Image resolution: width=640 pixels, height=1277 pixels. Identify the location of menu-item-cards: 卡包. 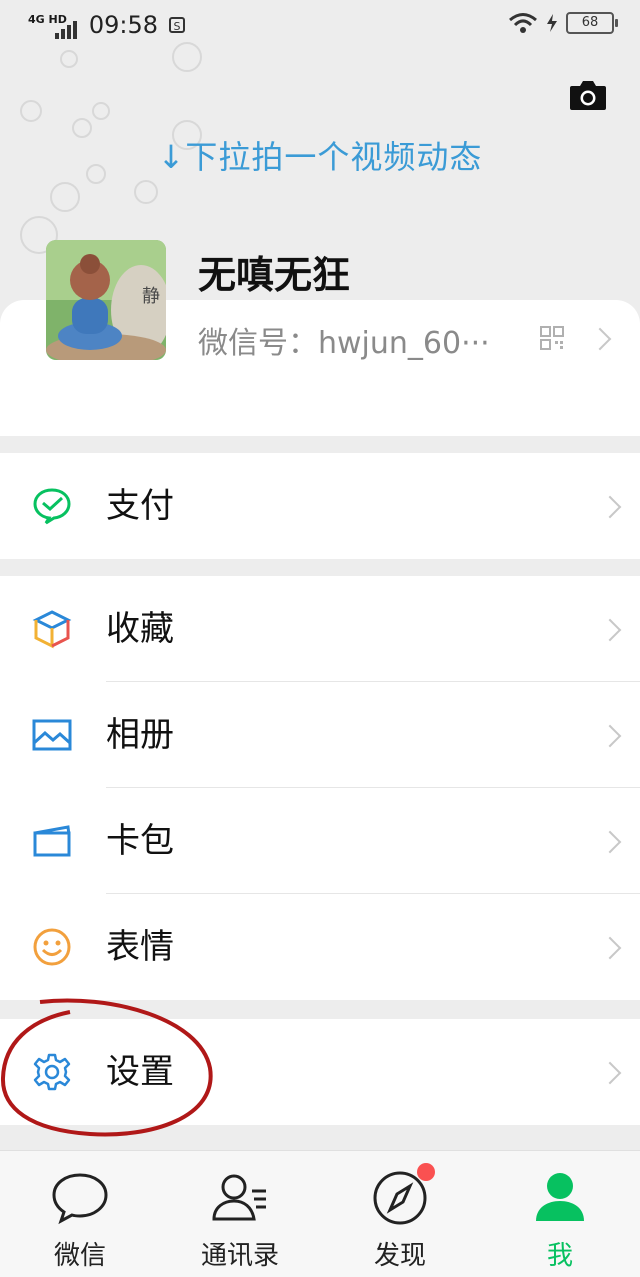
(320, 841).